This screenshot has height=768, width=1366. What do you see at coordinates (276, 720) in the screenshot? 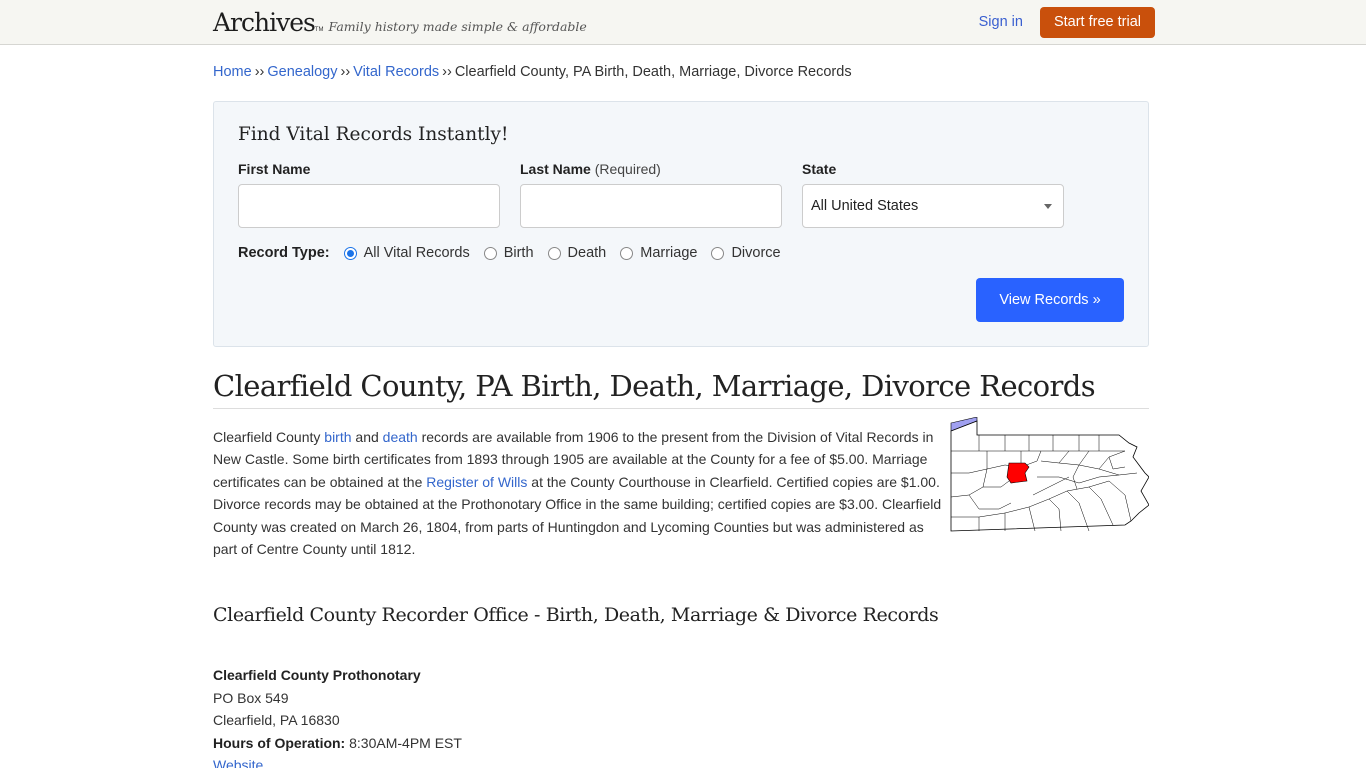
I see `office-address-line2: Clearfield, PA 16830` at bounding box center [276, 720].